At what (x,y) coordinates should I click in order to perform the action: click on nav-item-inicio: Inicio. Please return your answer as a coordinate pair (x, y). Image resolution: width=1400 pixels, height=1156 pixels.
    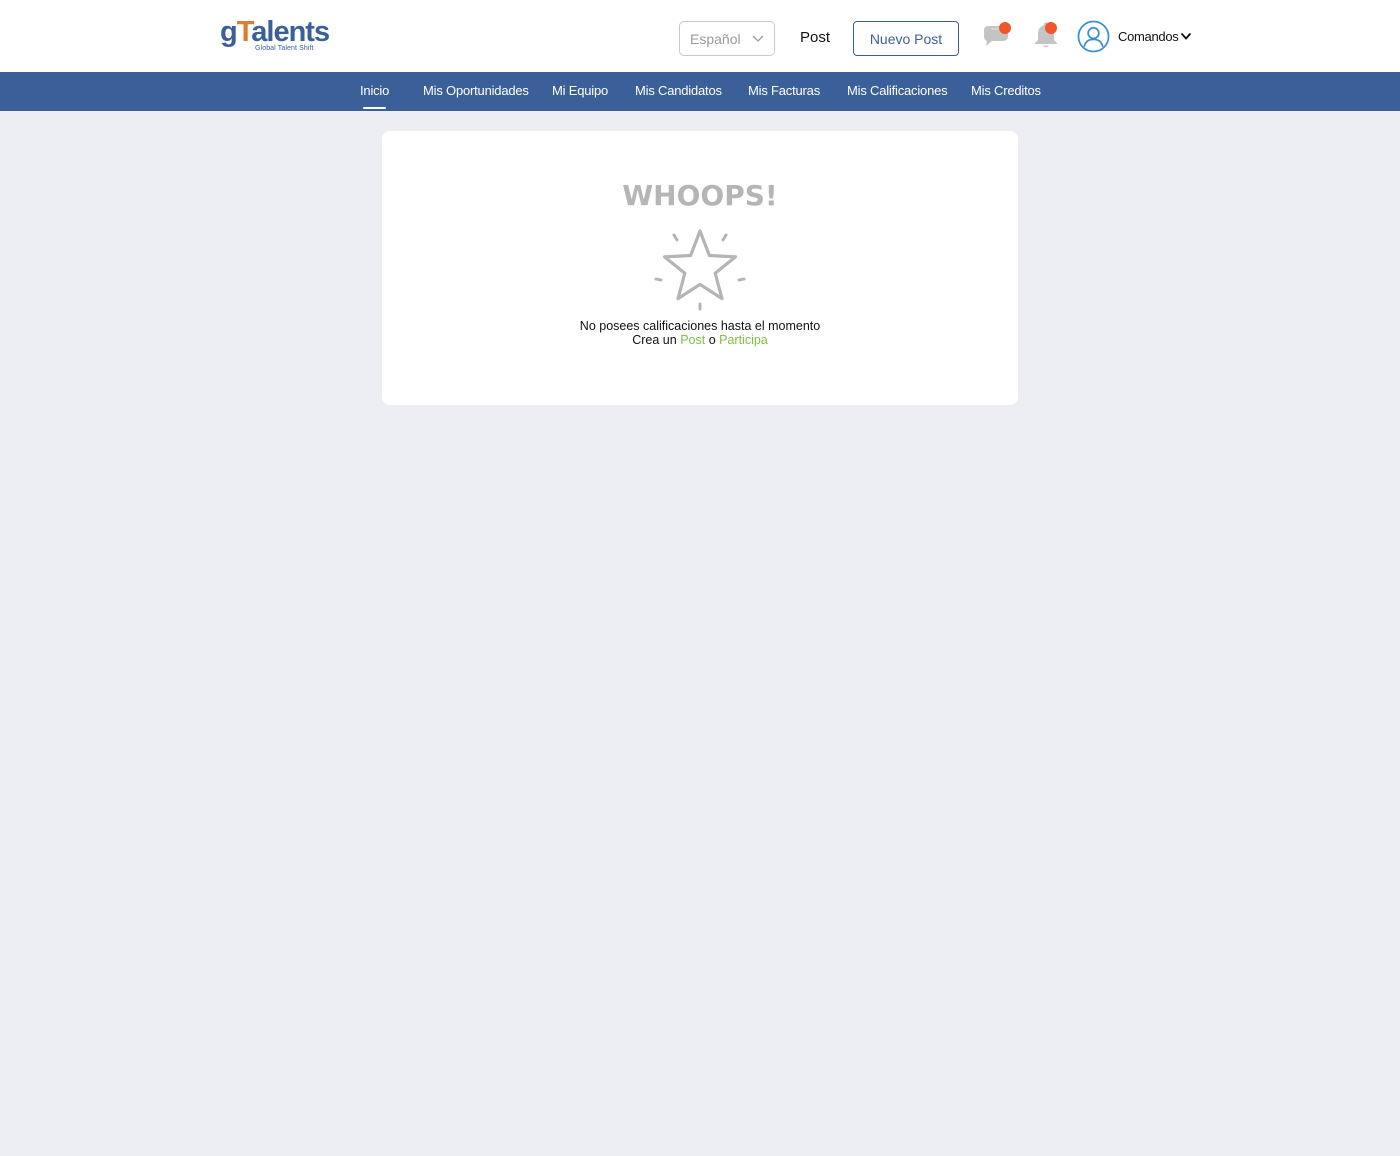
    Looking at the image, I should click on (374, 96).